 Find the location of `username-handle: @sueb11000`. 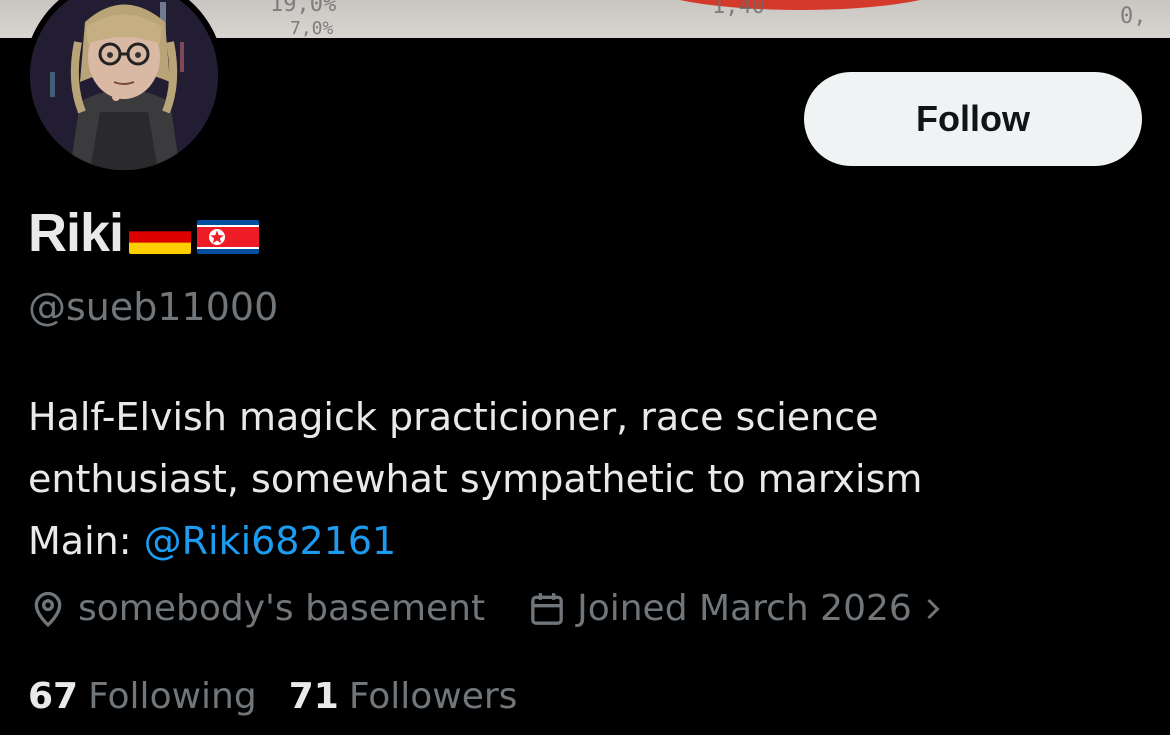

username-handle: @sueb11000 is located at coordinates (153, 307).